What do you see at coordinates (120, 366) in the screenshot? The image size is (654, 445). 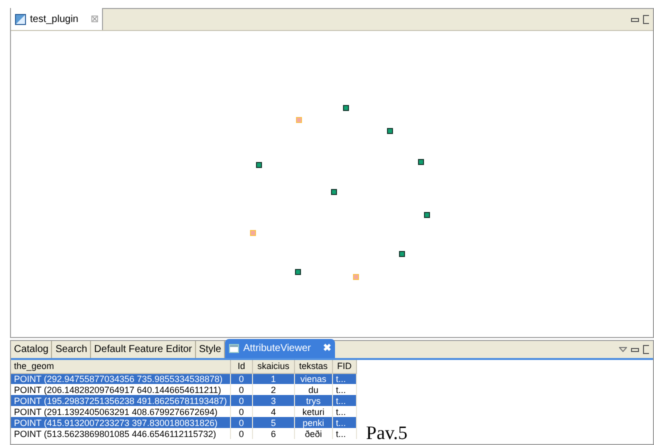 I see `column-header: the_geom` at bounding box center [120, 366].